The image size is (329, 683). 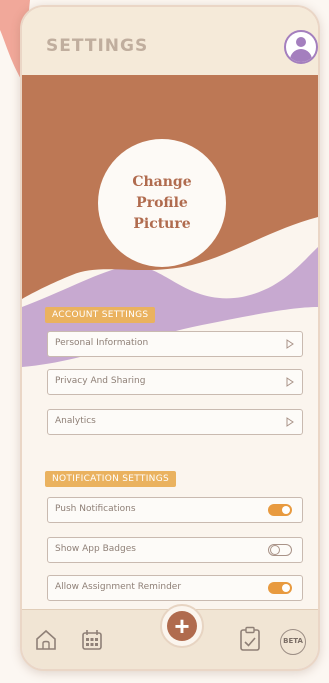 What do you see at coordinates (175, 422) in the screenshot?
I see `account-item-analytics: Analytics` at bounding box center [175, 422].